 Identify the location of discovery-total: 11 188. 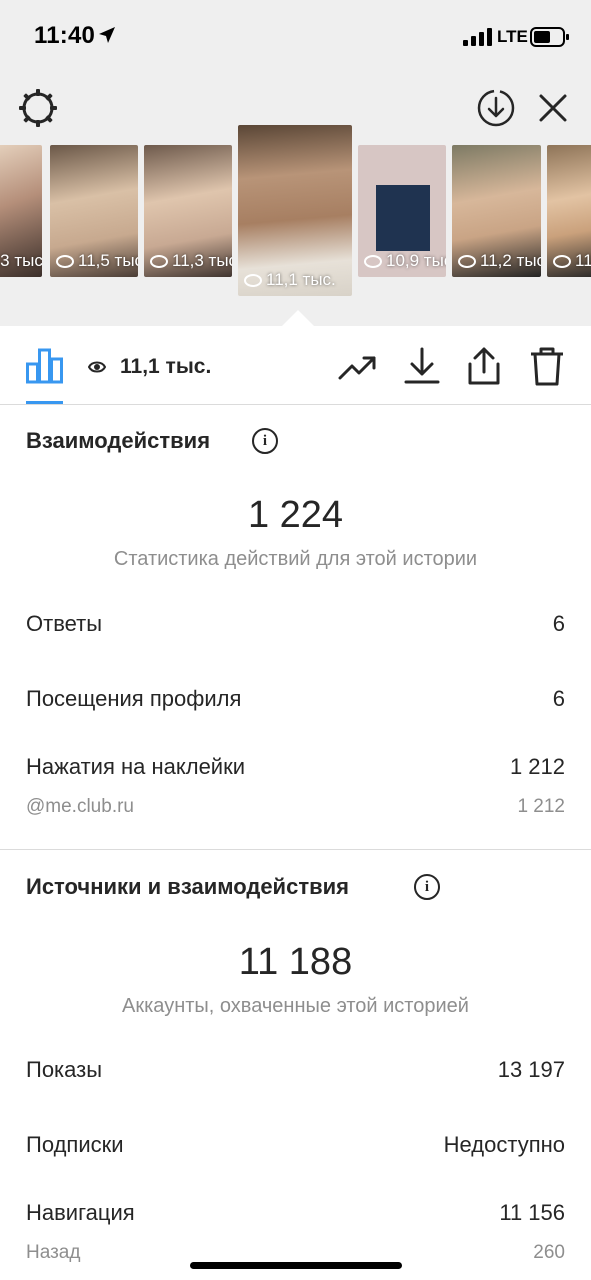
(295, 962).